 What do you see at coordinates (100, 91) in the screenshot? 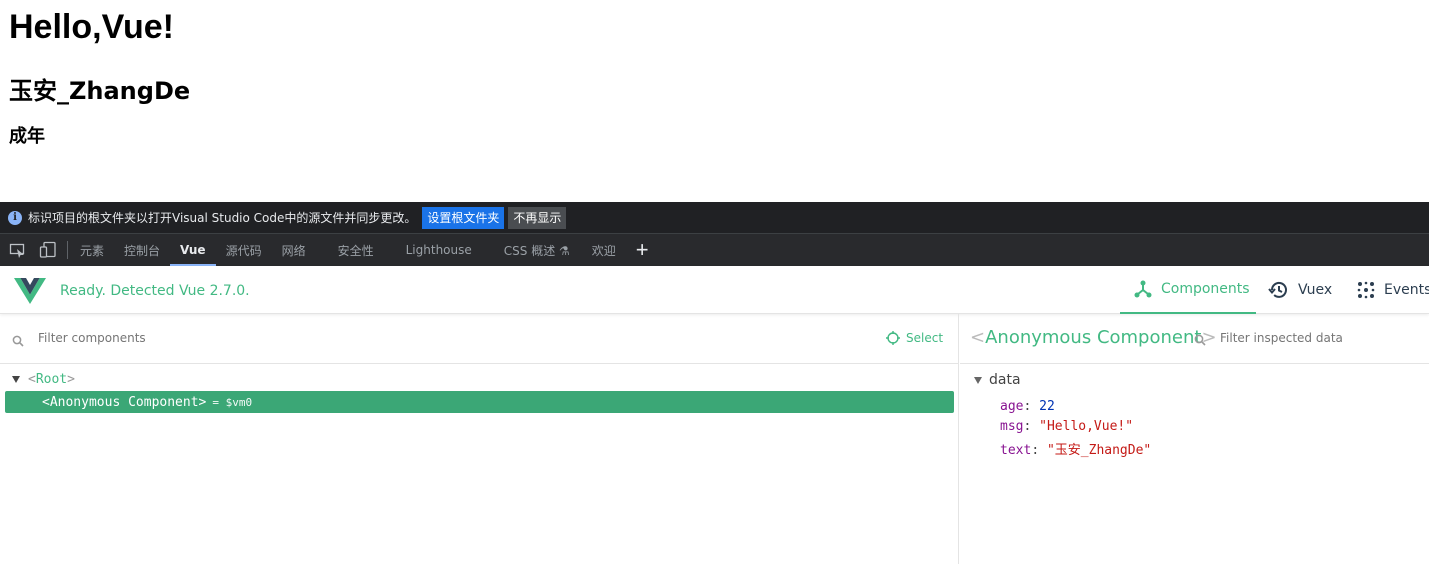
I see `page-subheading: 玉安_ZhangDe` at bounding box center [100, 91].